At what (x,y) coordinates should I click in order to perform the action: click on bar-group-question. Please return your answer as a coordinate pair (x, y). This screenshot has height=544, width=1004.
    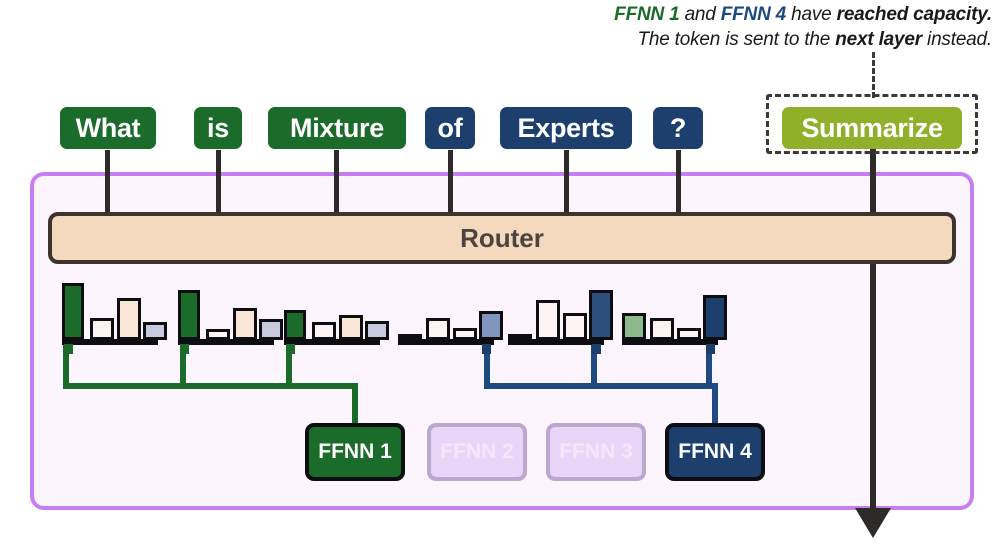
    Looking at the image, I should click on (674, 318).